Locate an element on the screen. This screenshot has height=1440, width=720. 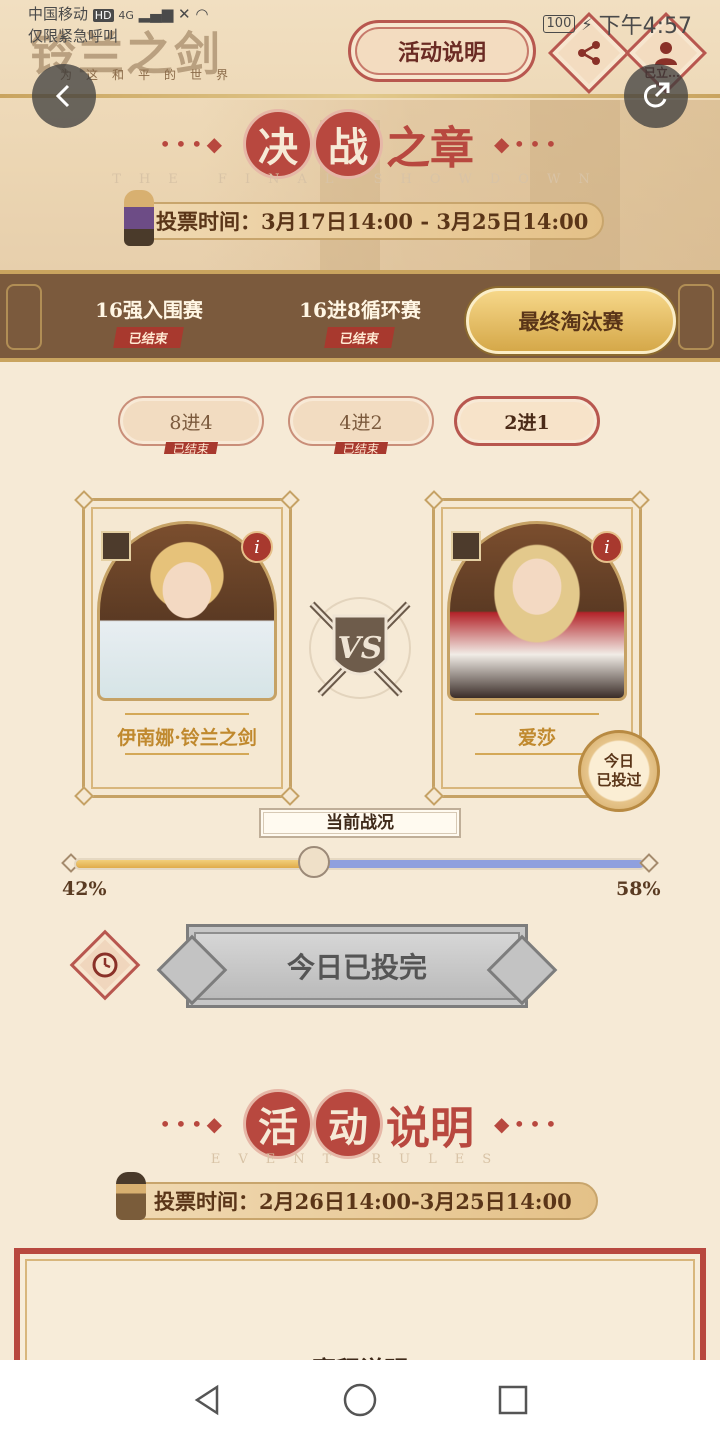
bar-end-right is located at coordinates (649, 863).